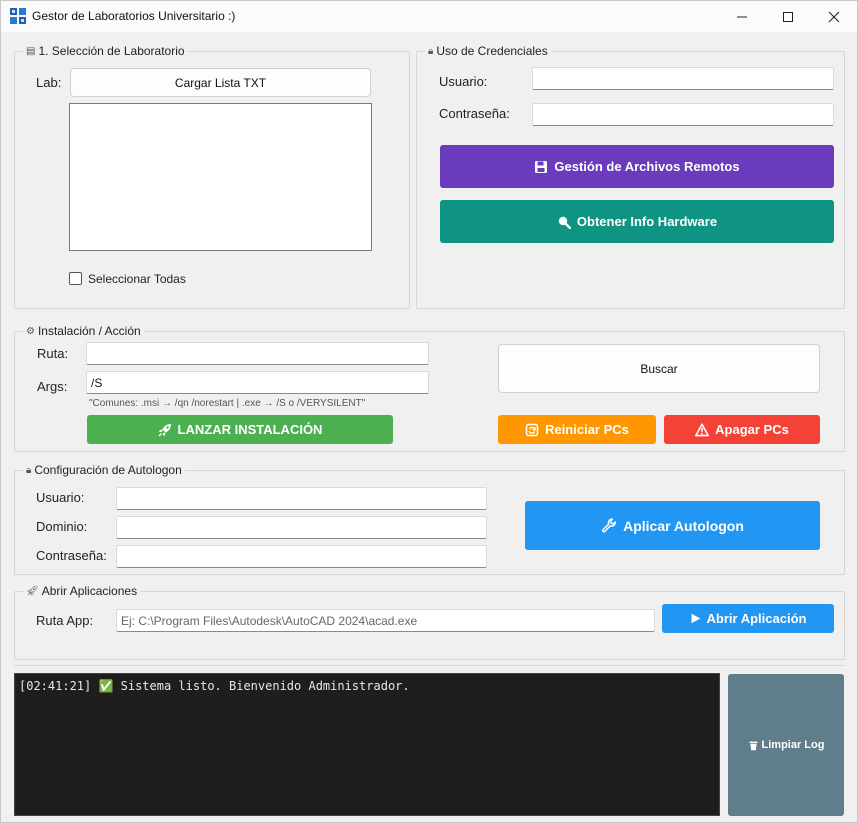 This screenshot has width=858, height=823. Describe the element at coordinates (65, 620) in the screenshot. I see `app-path-label: Ruta App:` at that location.